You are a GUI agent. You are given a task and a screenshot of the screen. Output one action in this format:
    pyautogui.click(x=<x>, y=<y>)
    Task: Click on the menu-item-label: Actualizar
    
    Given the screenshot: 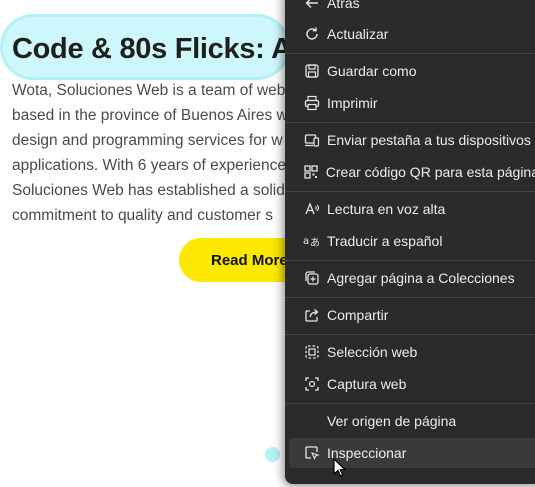 What is the action you would take?
    pyautogui.click(x=358, y=34)
    